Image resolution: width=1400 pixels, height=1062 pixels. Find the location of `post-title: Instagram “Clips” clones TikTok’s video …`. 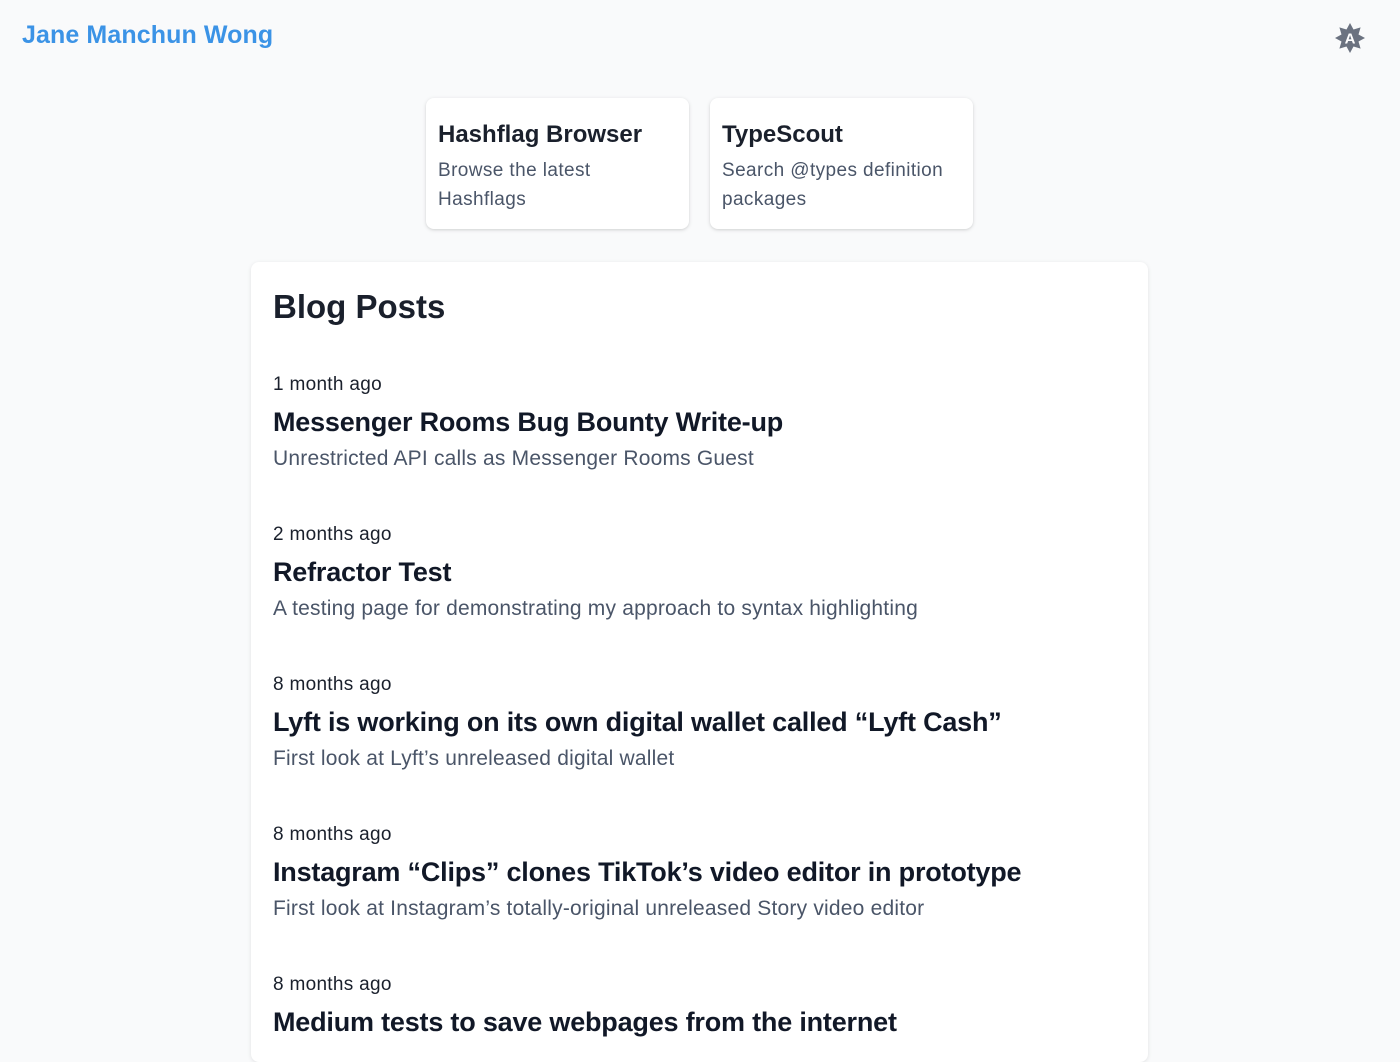

post-title: Instagram “Clips” clones TikTok’s video … is located at coordinates (703, 872).